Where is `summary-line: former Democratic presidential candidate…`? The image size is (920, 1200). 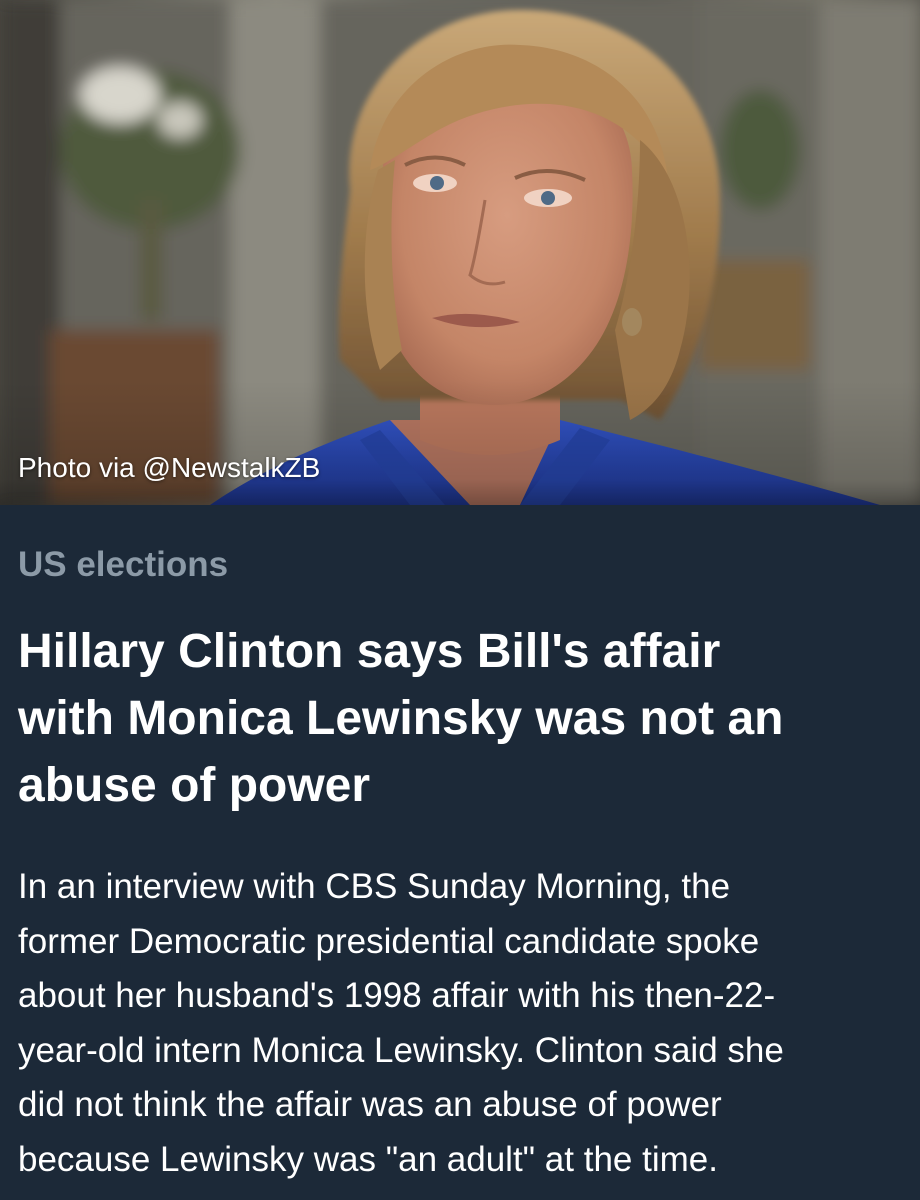
summary-line: former Democratic presidential candidate… is located at coordinates (389, 941).